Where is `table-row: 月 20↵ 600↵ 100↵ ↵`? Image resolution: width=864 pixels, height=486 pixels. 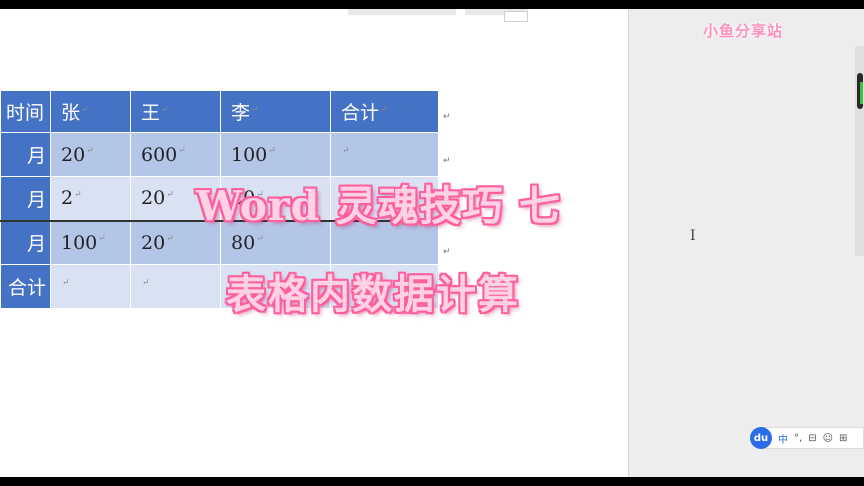
table-row: 月 20↵ 600↵ 100↵ ↵ is located at coordinates (219, 154).